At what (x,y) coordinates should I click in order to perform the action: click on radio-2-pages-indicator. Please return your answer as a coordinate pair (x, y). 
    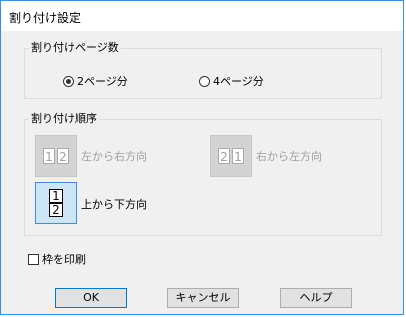
    Looking at the image, I should click on (68, 81).